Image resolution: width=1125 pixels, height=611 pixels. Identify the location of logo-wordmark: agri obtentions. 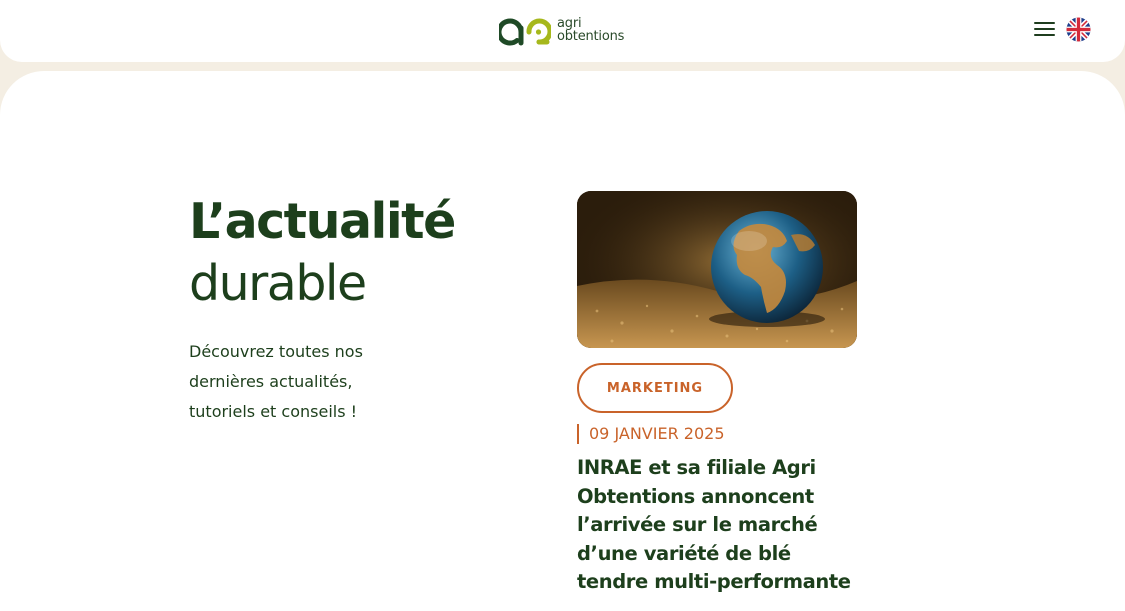
(590, 30).